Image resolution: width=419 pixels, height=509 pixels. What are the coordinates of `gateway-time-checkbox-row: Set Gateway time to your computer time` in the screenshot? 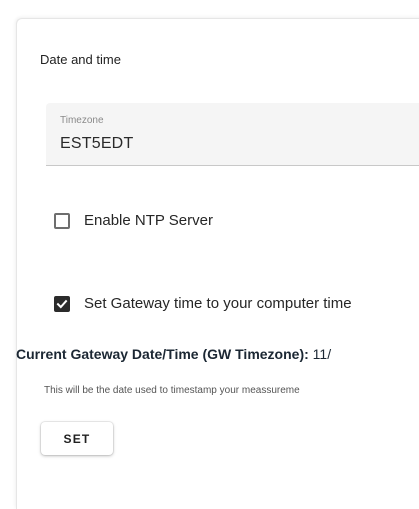 It's located at (203, 303).